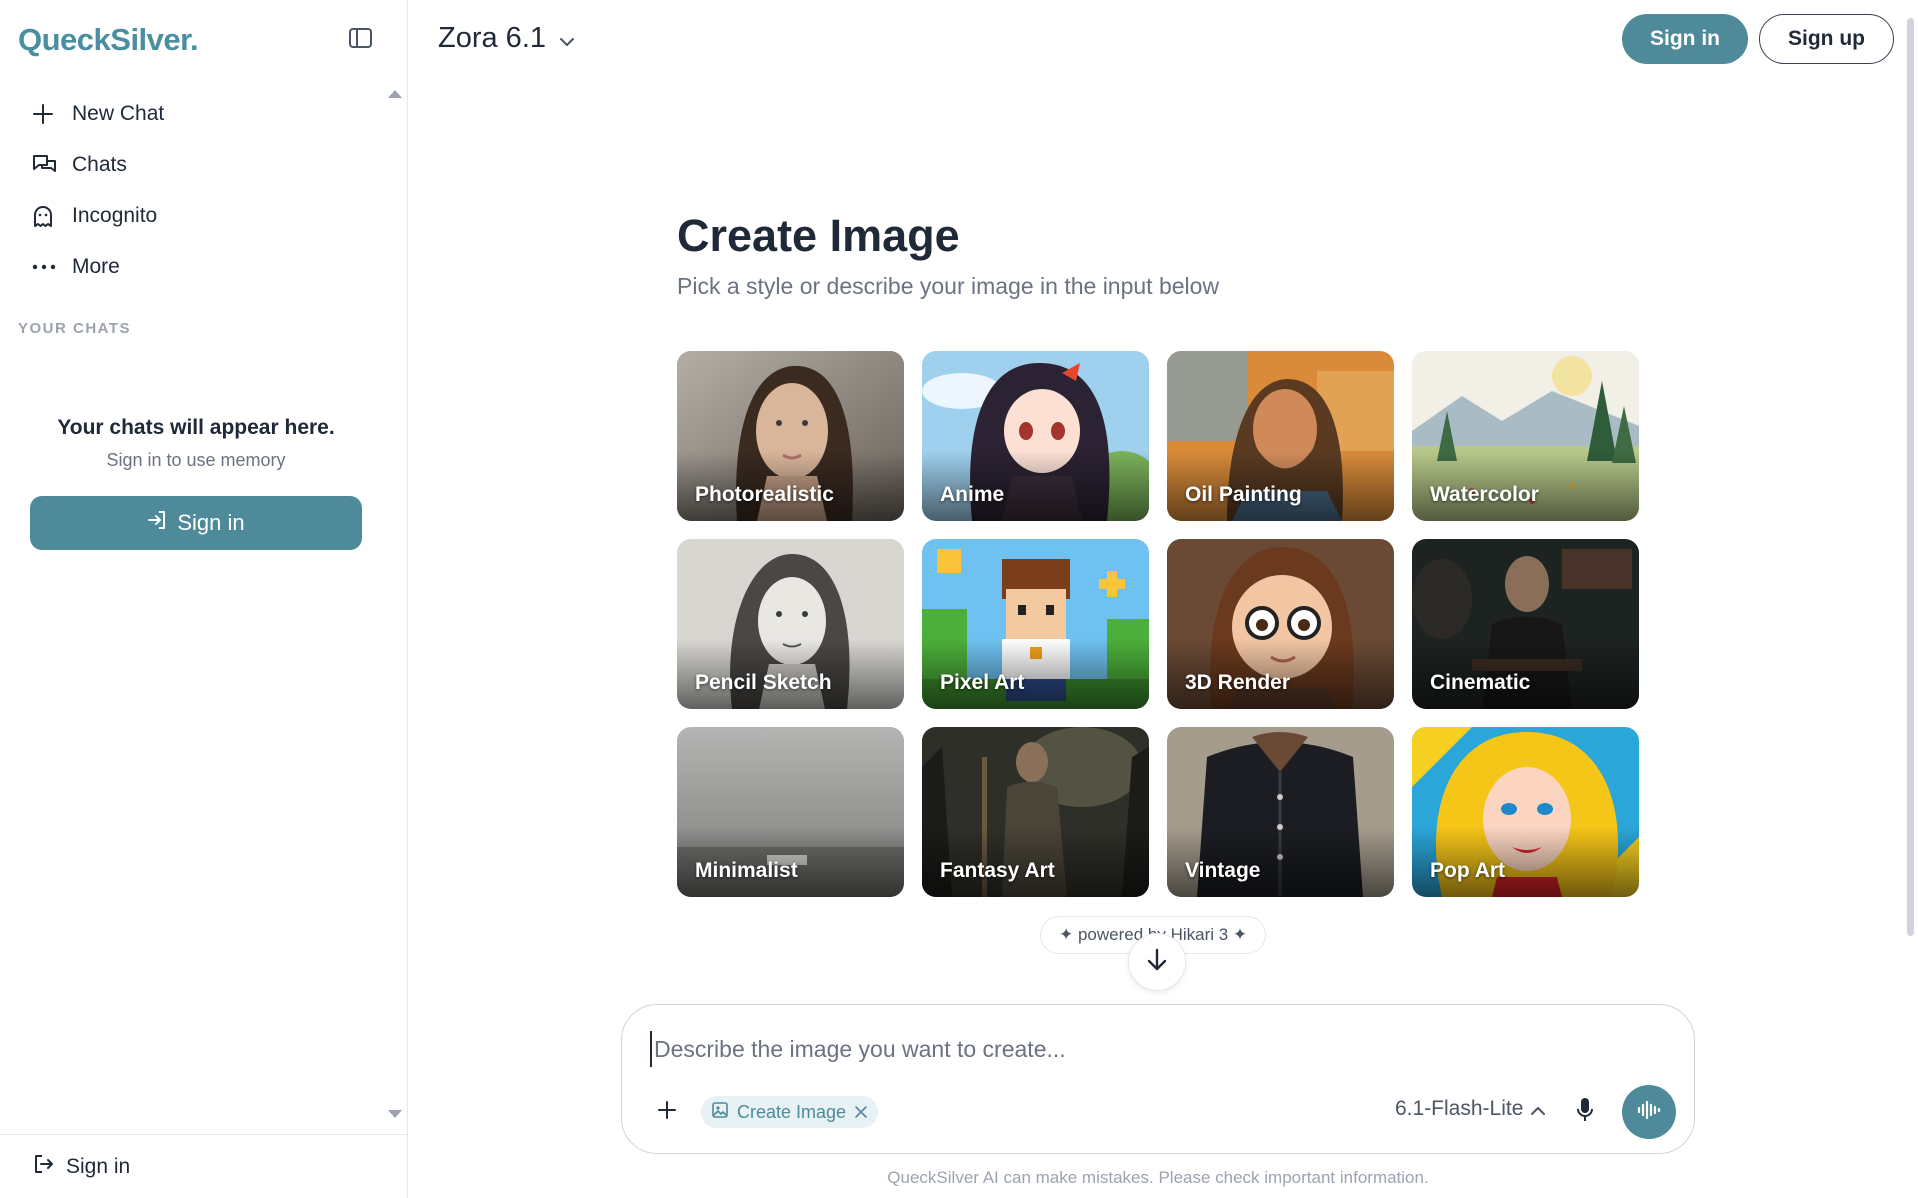 The width and height of the screenshot is (1918, 1198). I want to click on prompt-composer: Create Image 6.1-Flash-Lite, so click(1158, 1079).